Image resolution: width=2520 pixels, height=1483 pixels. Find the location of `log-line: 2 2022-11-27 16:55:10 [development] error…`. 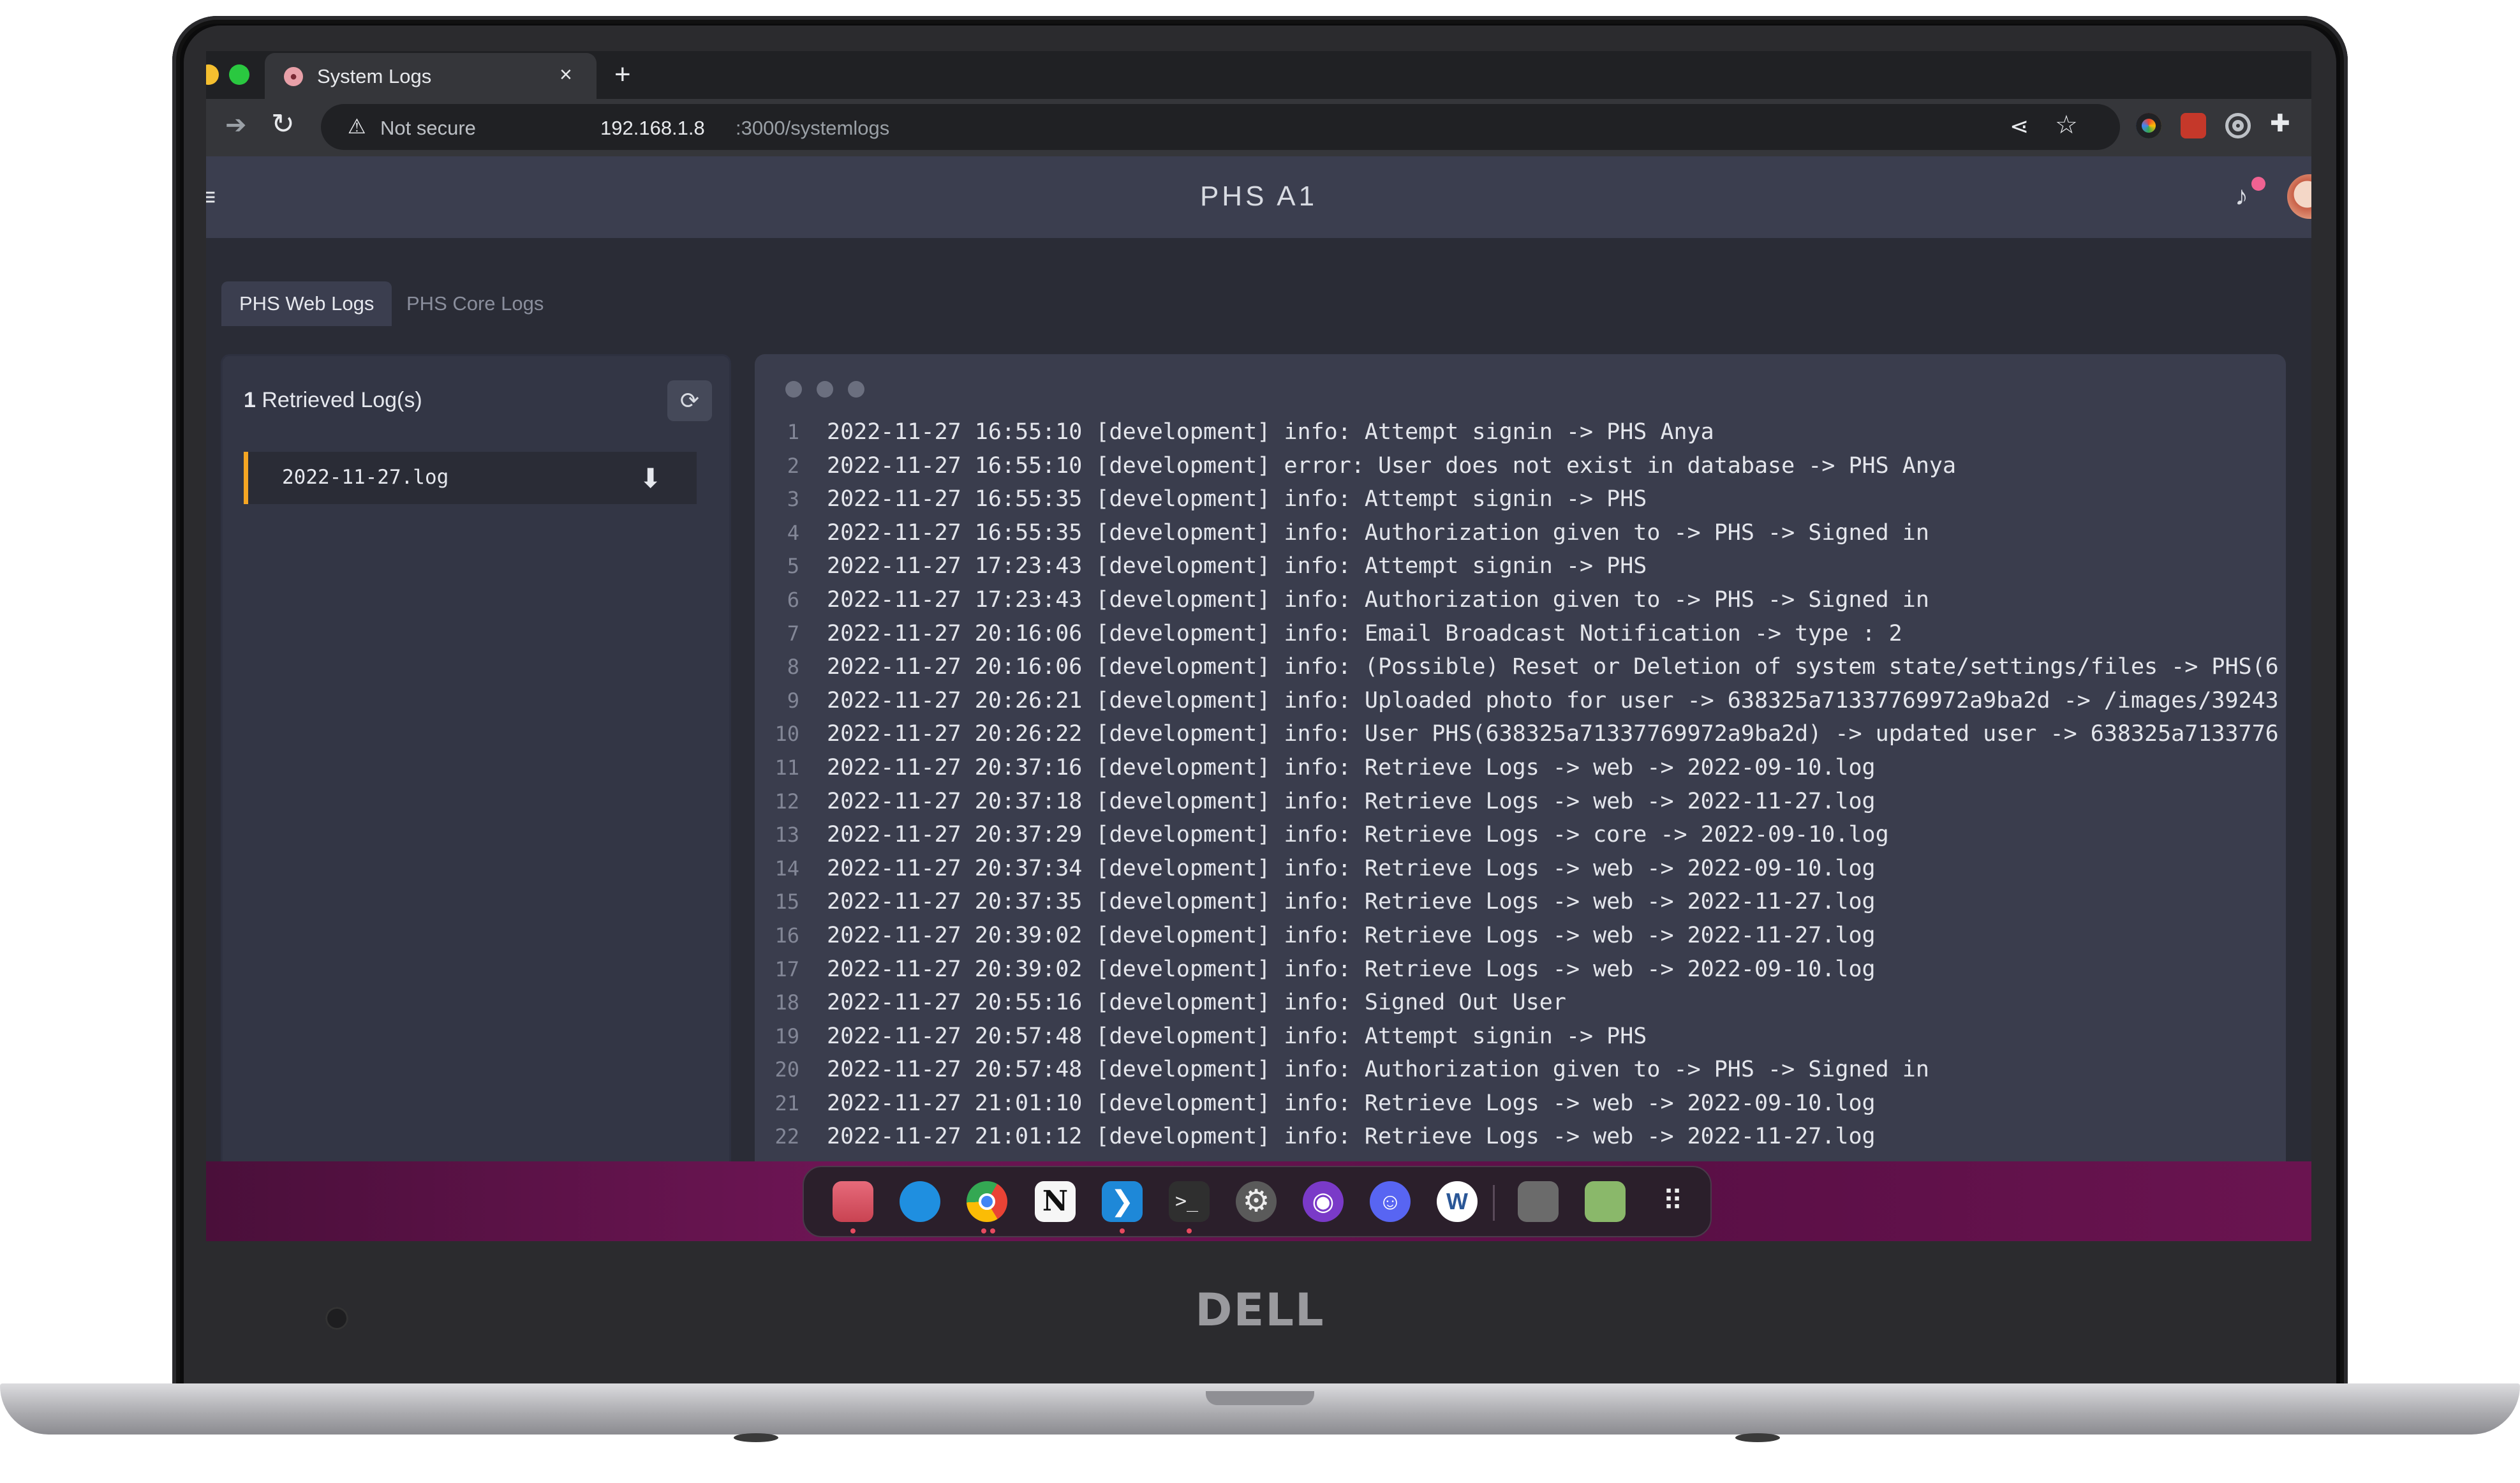

log-line: 2 2022-11-27 16:55:10 [development] error… is located at coordinates (1517, 466).